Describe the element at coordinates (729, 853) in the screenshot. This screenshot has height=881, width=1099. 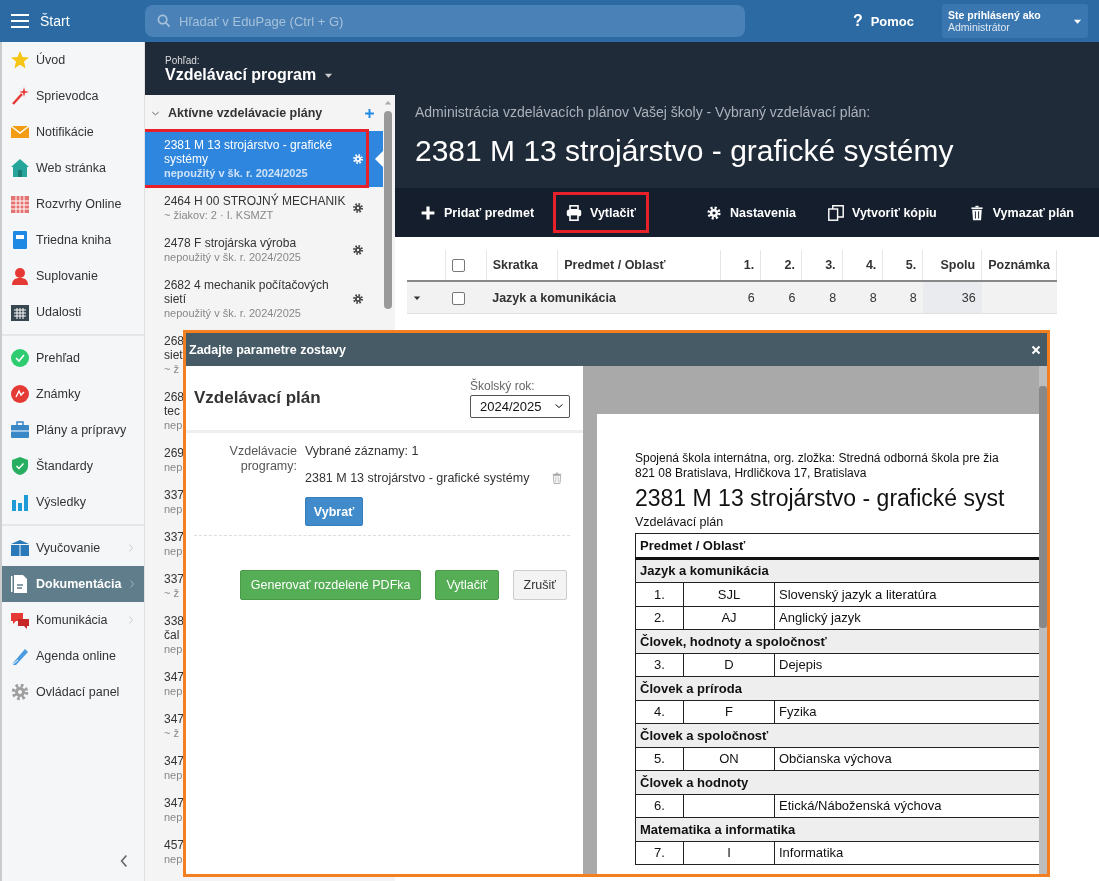
I see `table-cell: I` at that location.